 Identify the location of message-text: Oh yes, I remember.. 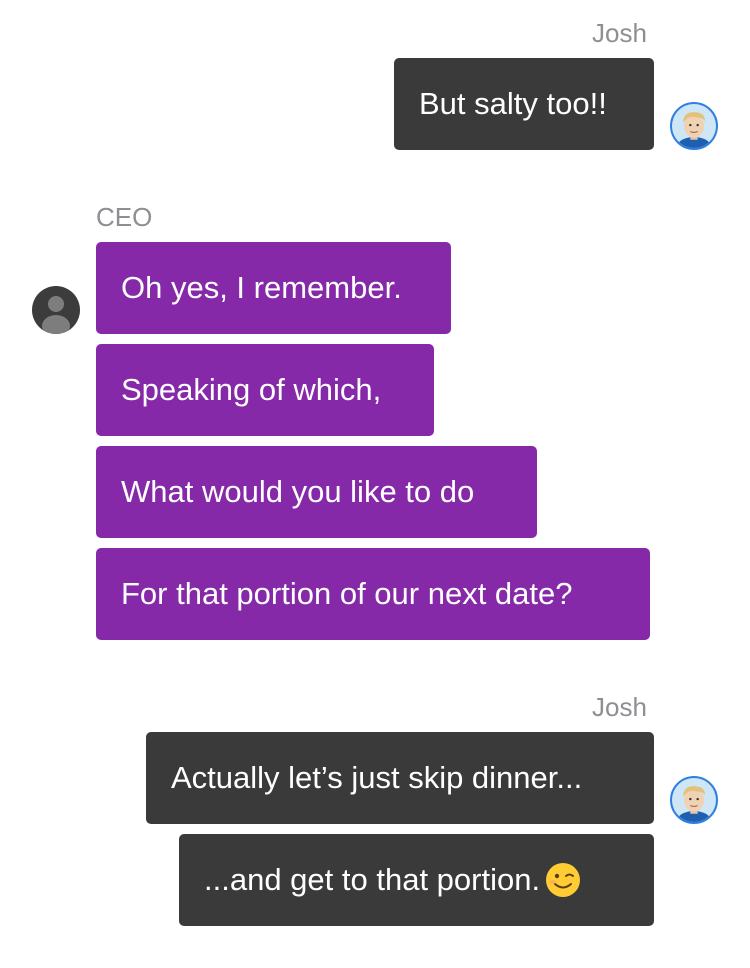
(261, 287).